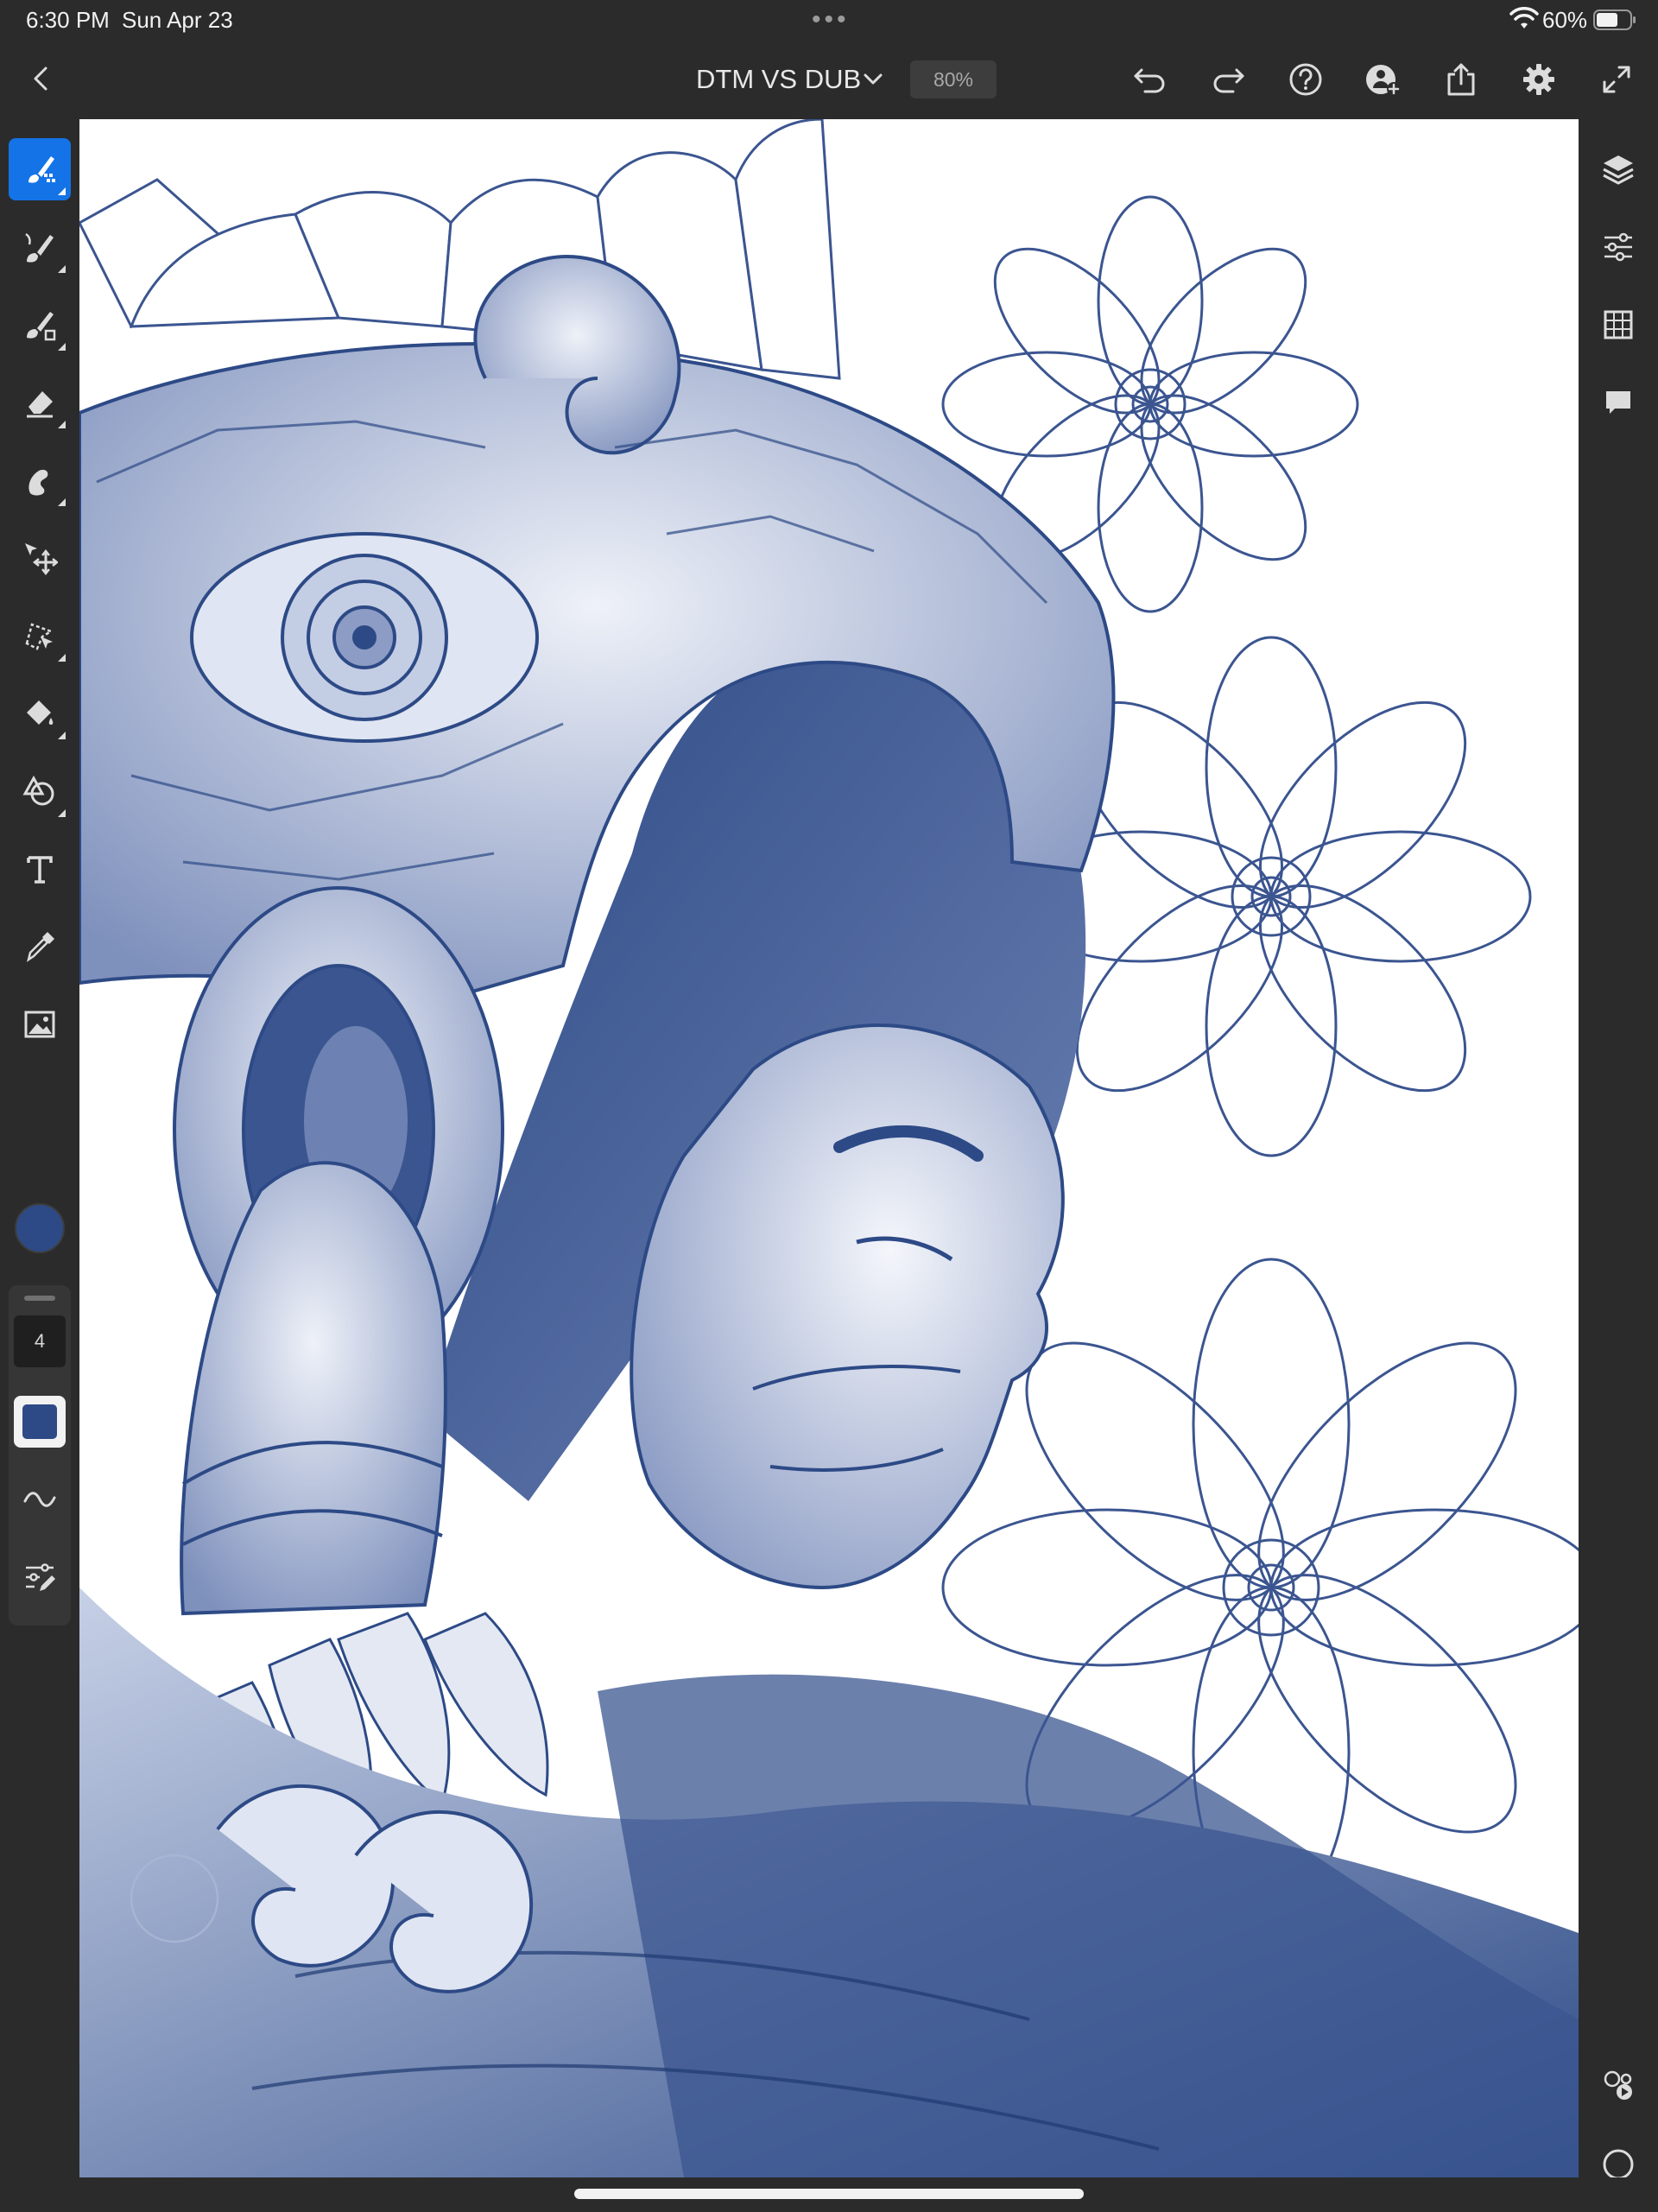 The width and height of the screenshot is (1658, 2212). I want to click on brush-opacity-swatch, so click(40, 1422).